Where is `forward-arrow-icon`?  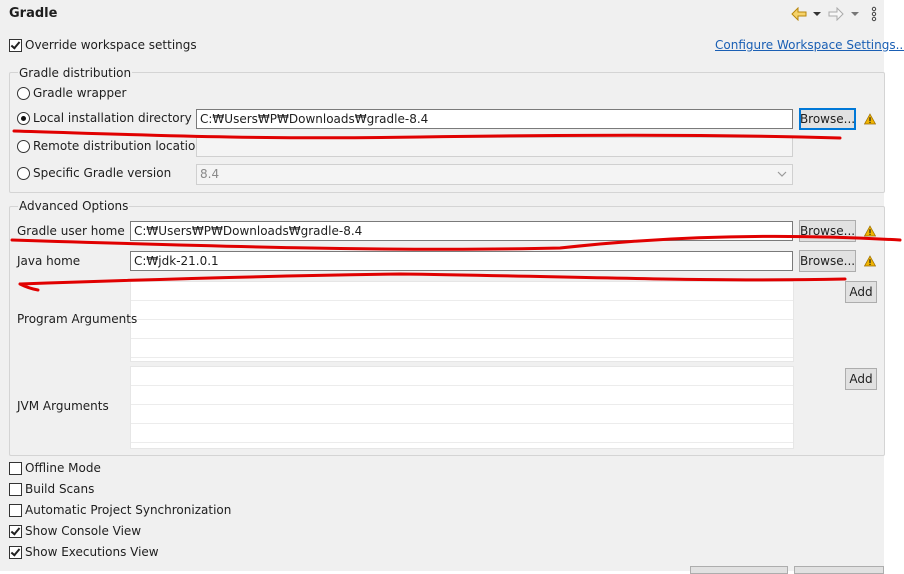 forward-arrow-icon is located at coordinates (836, 14).